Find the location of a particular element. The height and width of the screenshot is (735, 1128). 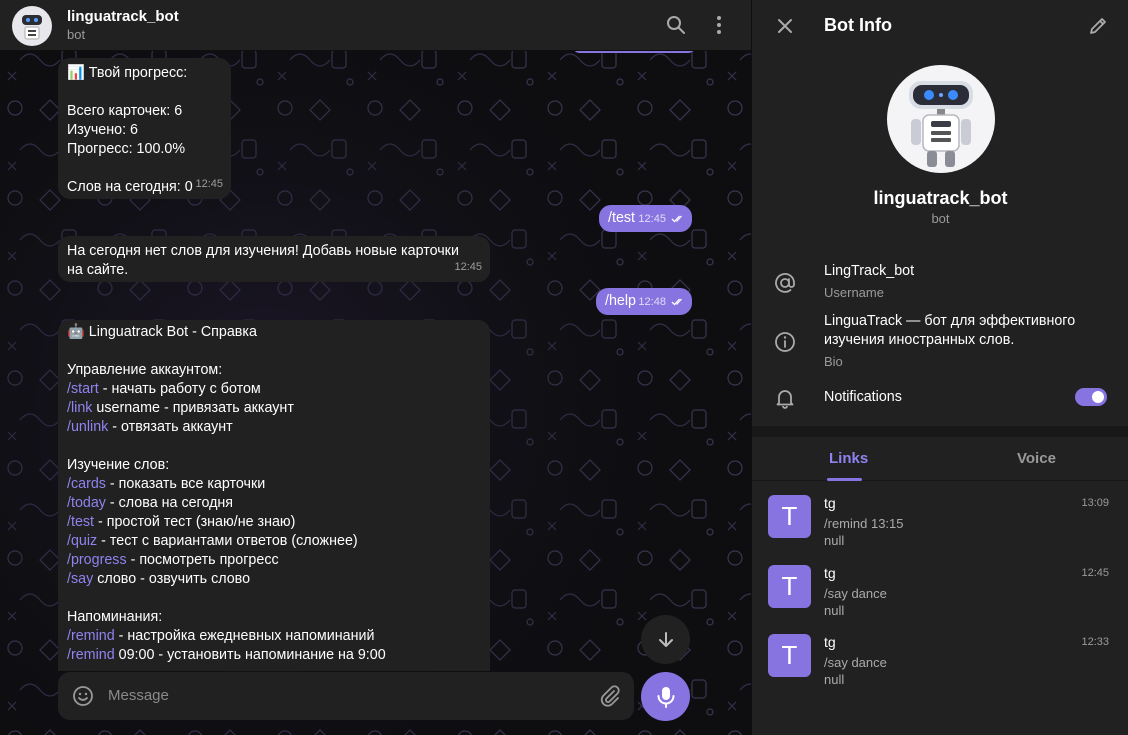

link-time: 12:33 is located at coordinates (1095, 642).